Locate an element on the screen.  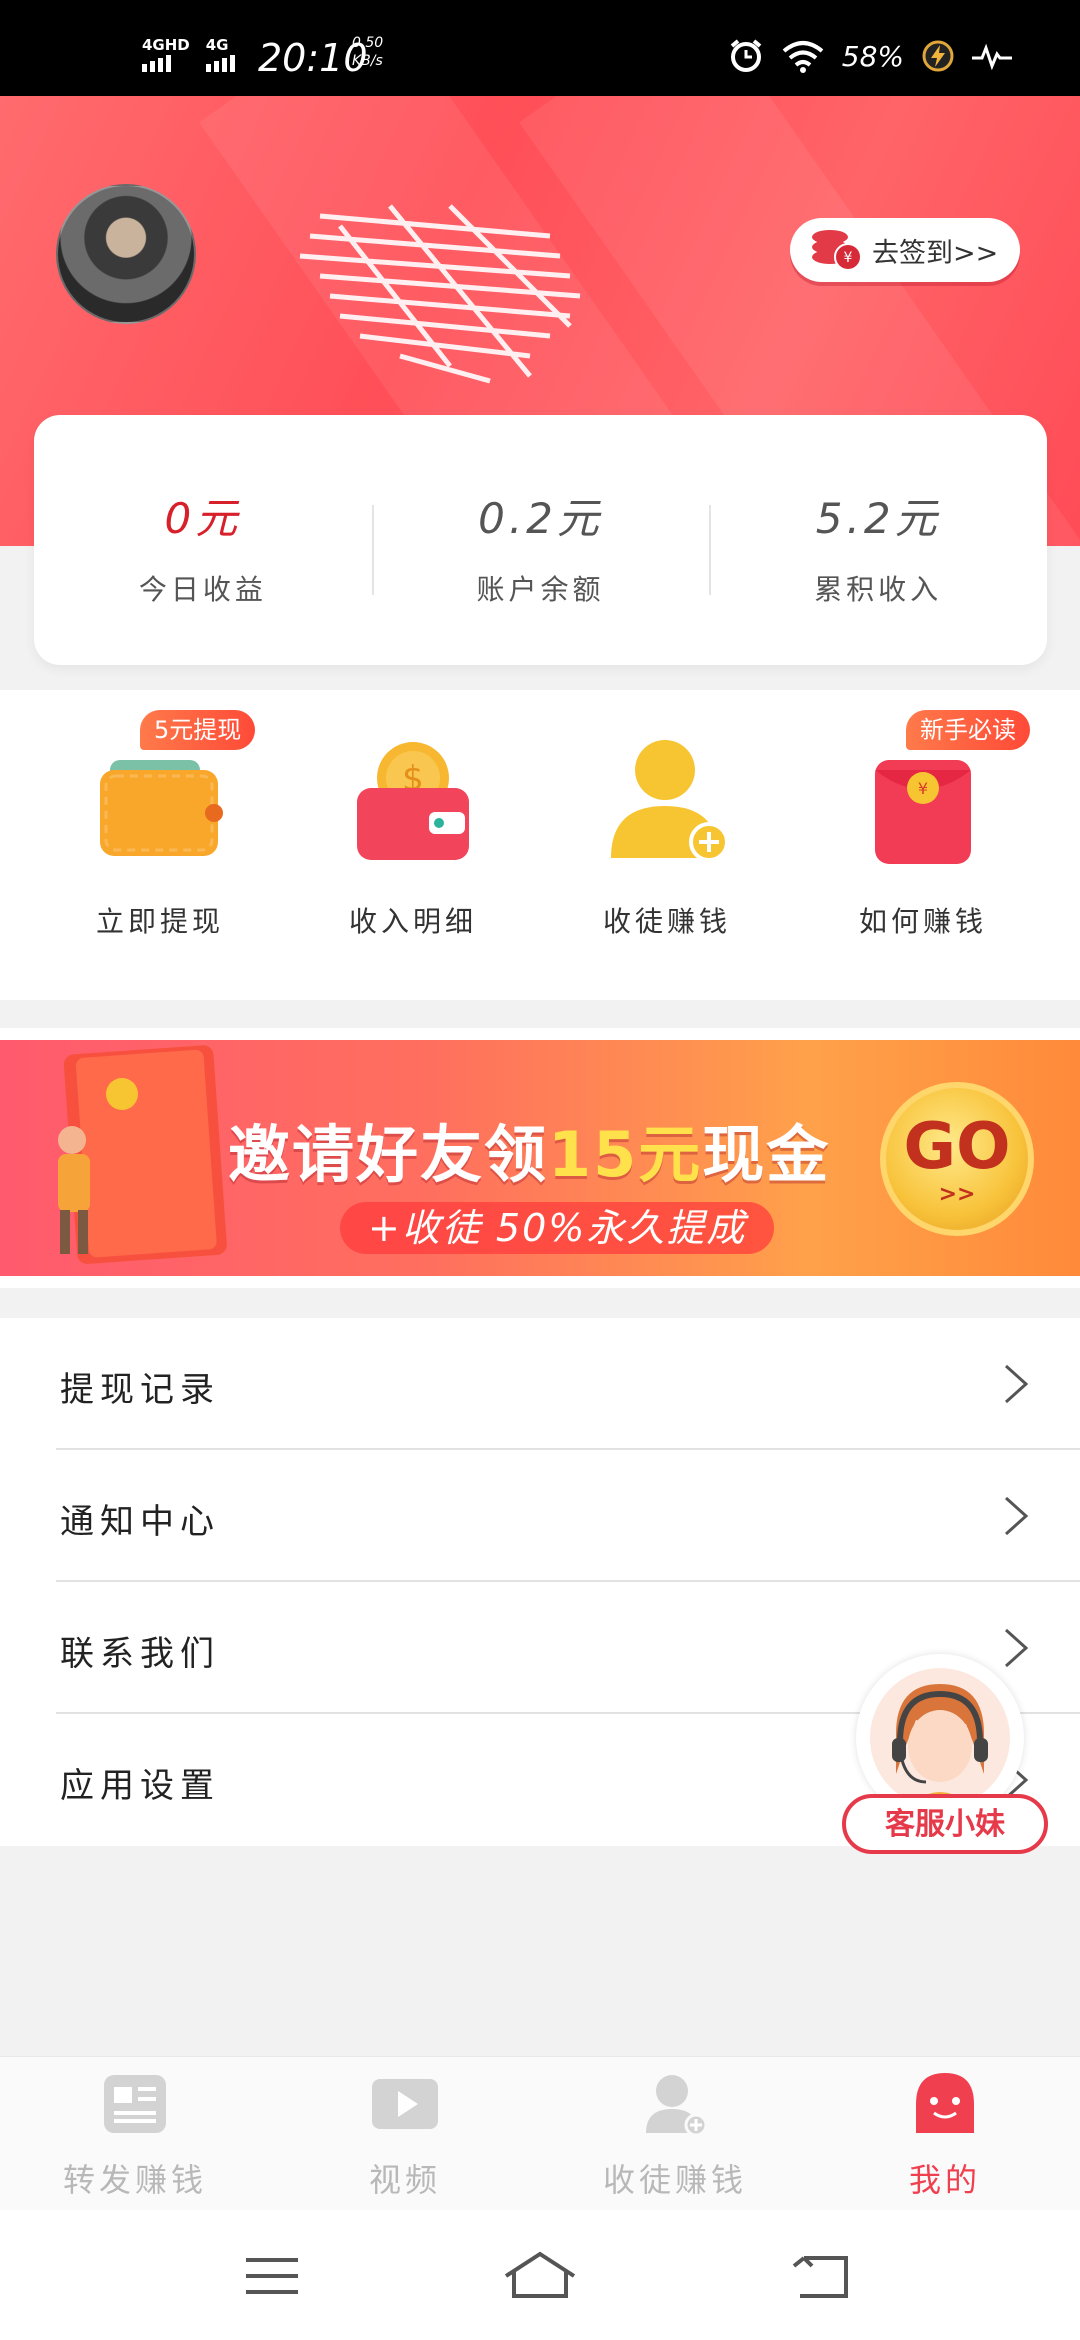
stat-value: 5.2元 is located at coordinates (878, 518).